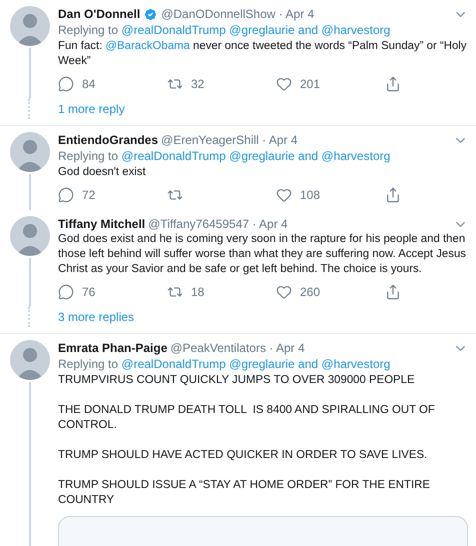 The width and height of the screenshot is (476, 546). Describe the element at coordinates (310, 195) in the screenshot. I see `like-count: 108` at that location.